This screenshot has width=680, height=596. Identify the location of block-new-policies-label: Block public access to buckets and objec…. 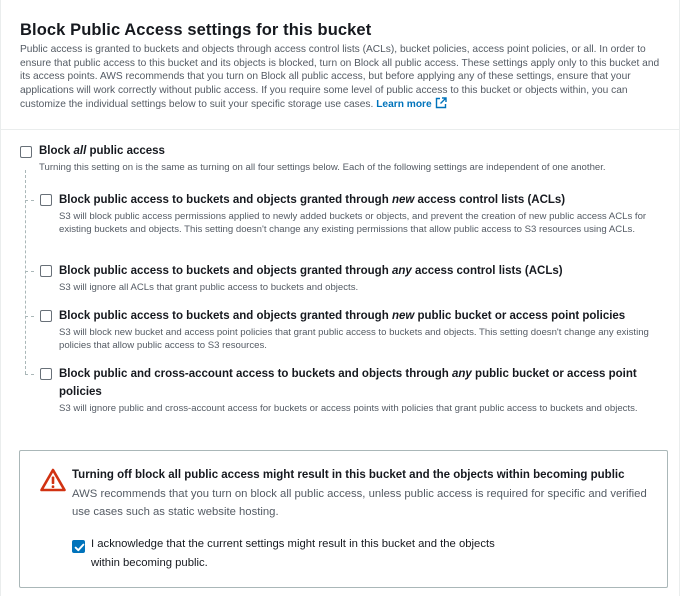
(342, 316).